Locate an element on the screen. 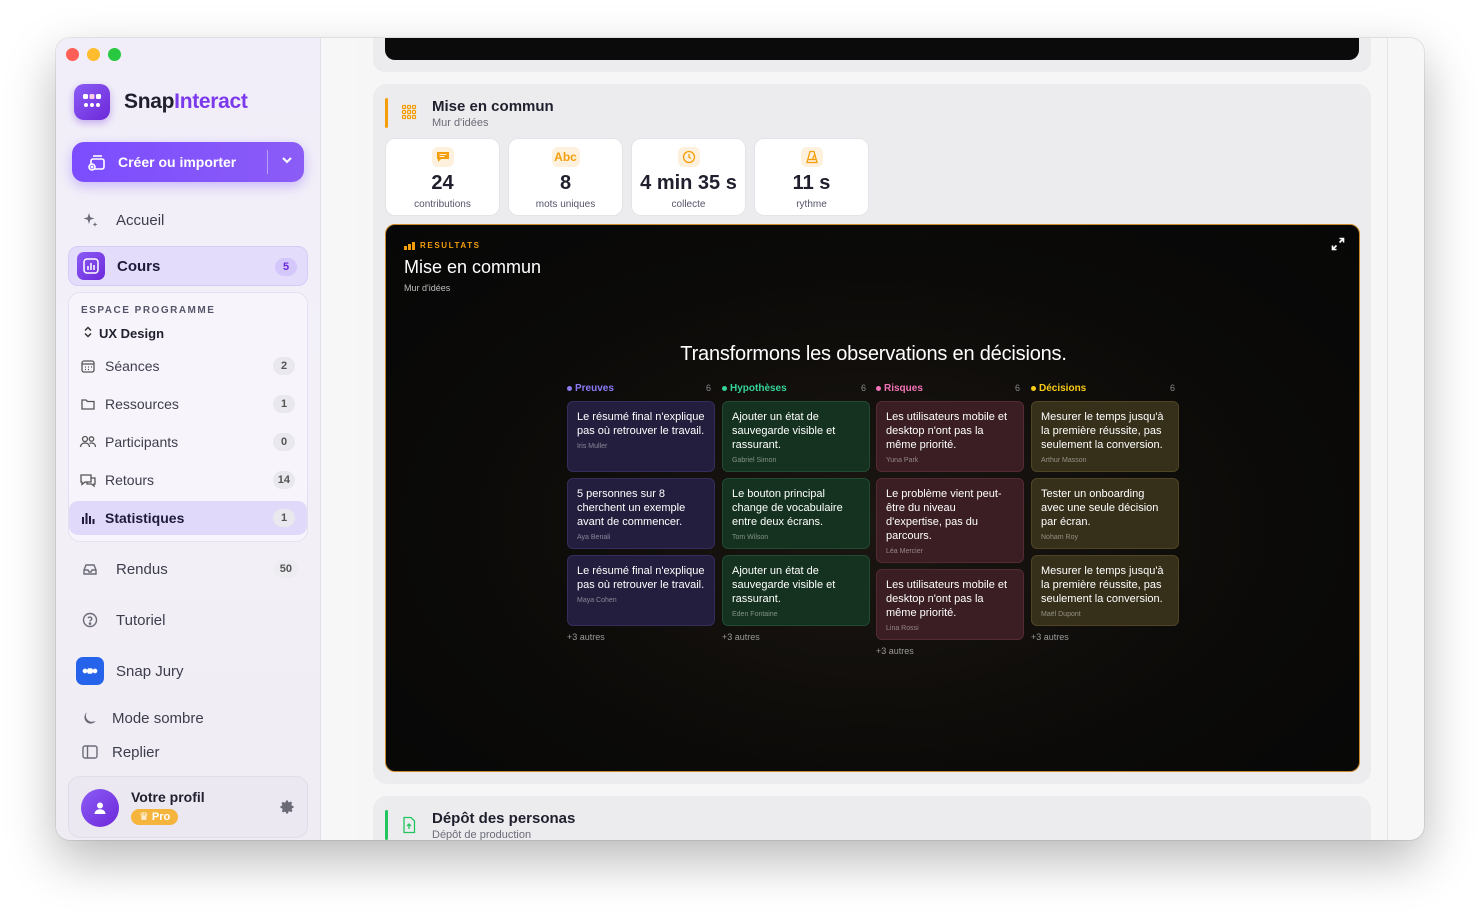 The height and width of the screenshot is (914, 1480). nav-item-rendus: Rendus 50 is located at coordinates (188, 569).